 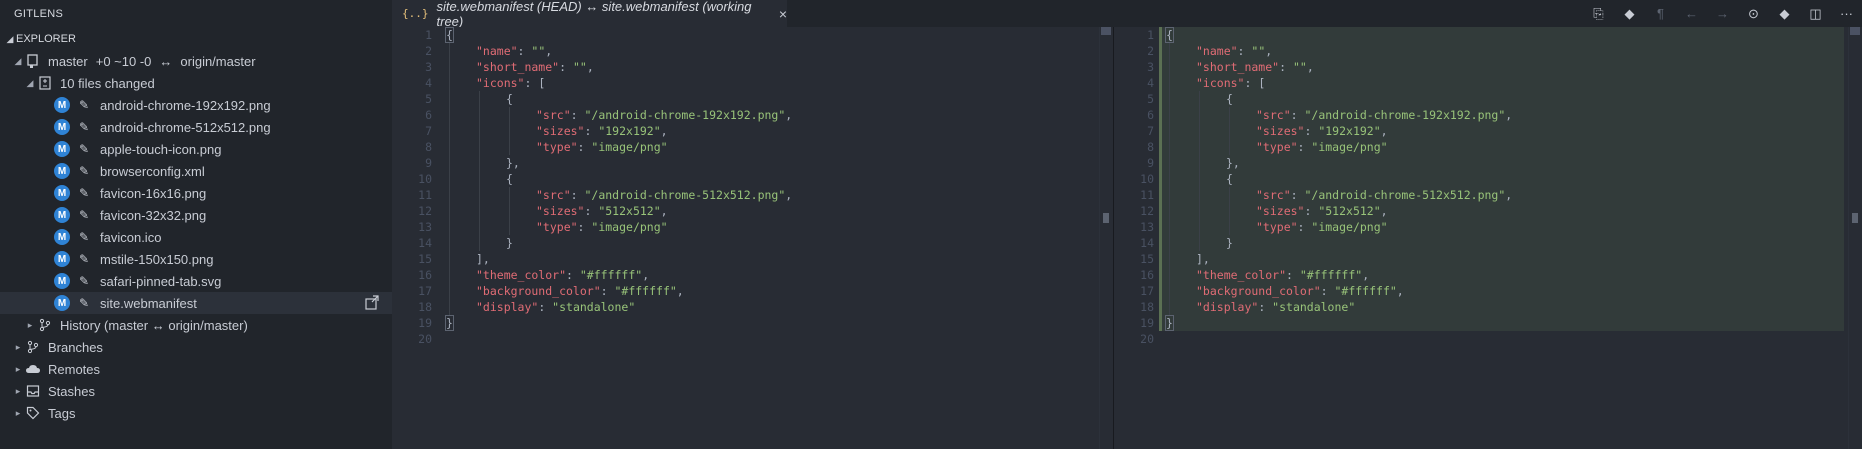 What do you see at coordinates (1691, 13) in the screenshot?
I see `arrow-left-icon: ←` at bounding box center [1691, 13].